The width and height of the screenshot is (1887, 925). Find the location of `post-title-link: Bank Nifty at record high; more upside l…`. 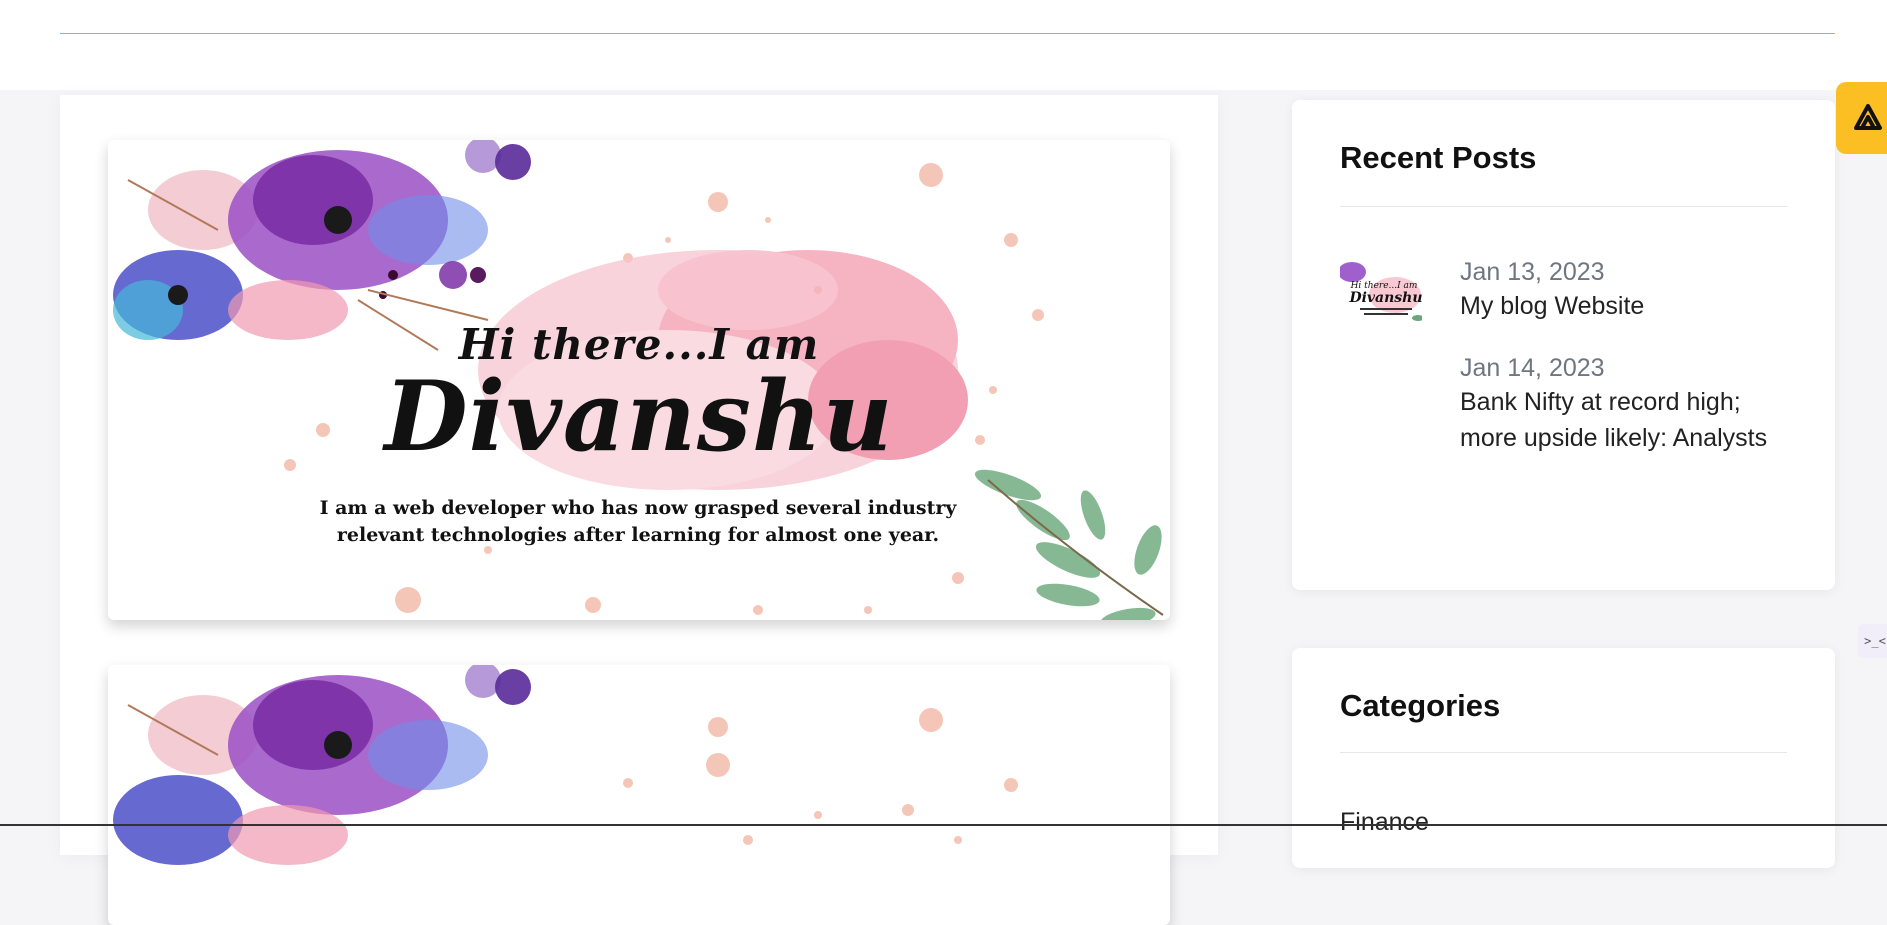

post-title-link: Bank Nifty at record high; more upside l… is located at coordinates (1625, 420).